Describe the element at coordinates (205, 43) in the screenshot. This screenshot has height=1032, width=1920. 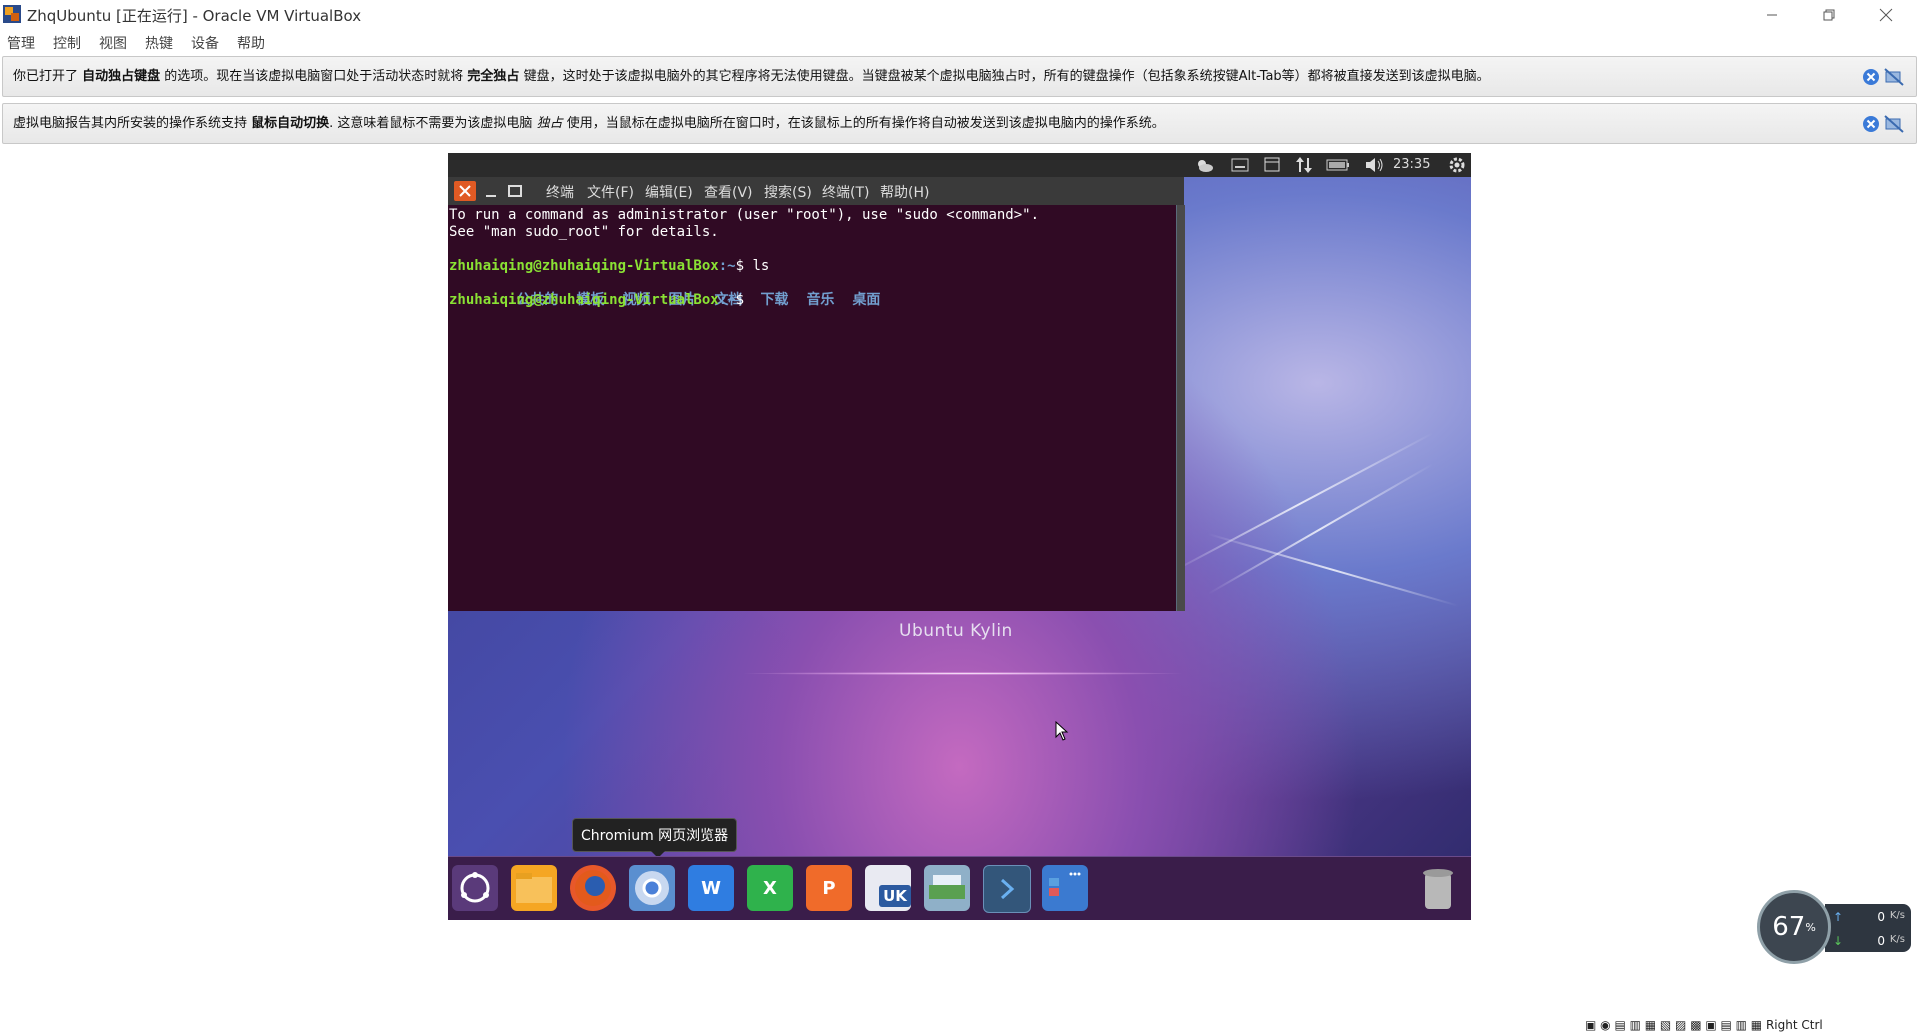
I see `menu-devices: 设备` at that location.